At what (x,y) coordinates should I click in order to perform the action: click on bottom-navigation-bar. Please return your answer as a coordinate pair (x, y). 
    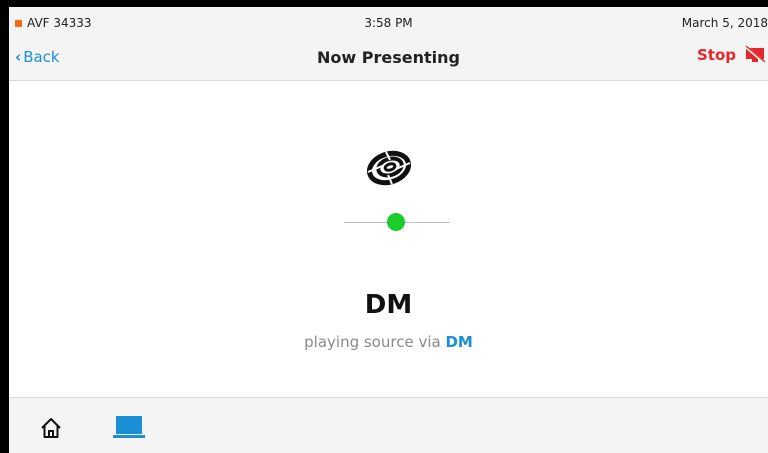
    Looking at the image, I should click on (388, 425).